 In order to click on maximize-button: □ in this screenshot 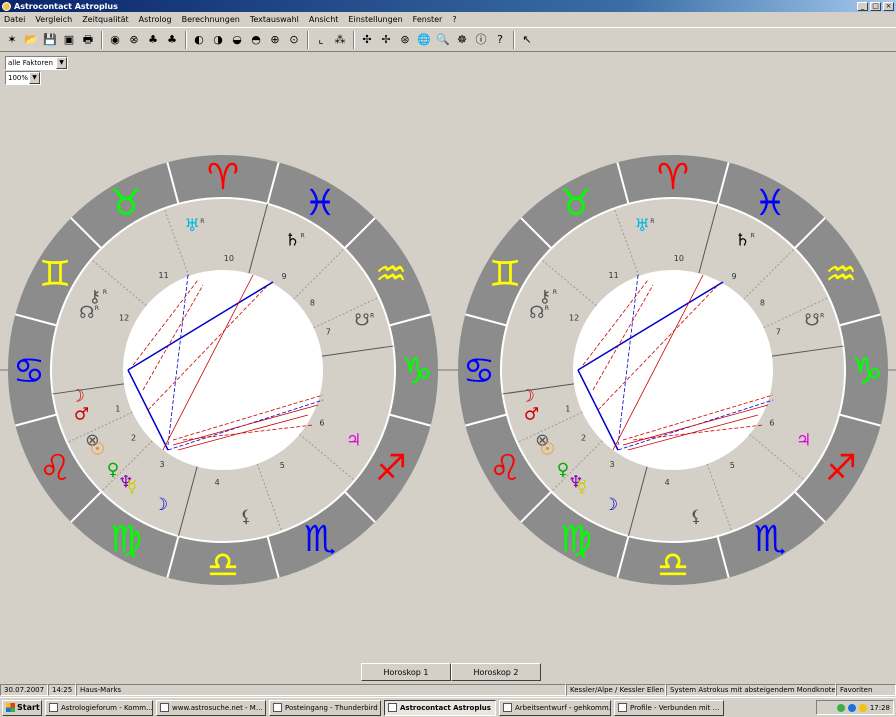, I will do `click(875, 6)`.